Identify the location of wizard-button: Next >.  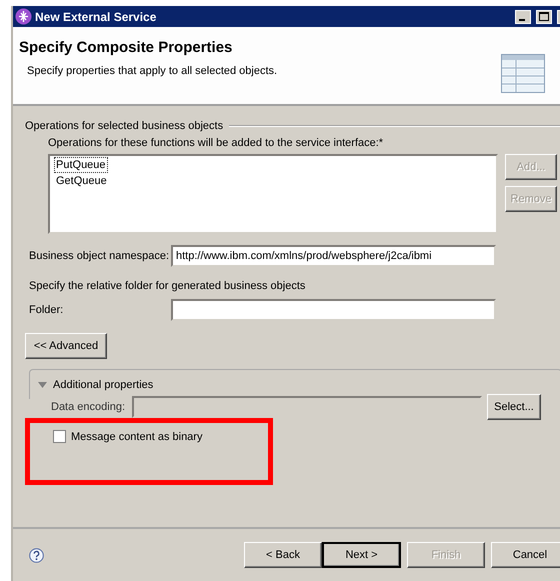
(361, 555).